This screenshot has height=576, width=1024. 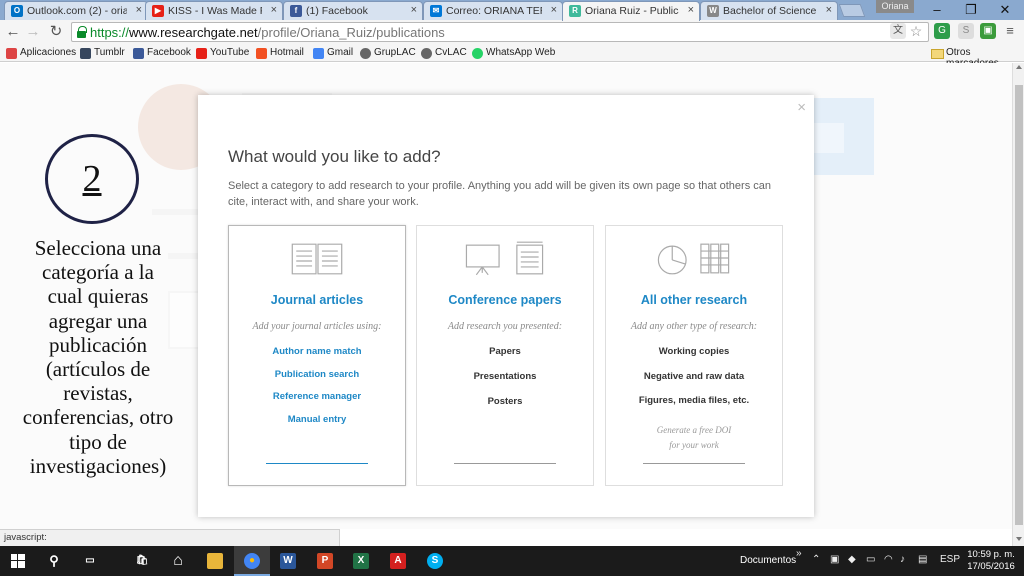 I want to click on powerpoint-icon: P, so click(x=325, y=561).